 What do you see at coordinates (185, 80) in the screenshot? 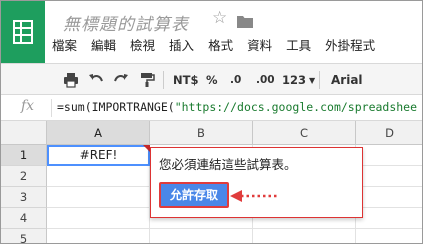
I see `currency-format-button: NT$` at bounding box center [185, 80].